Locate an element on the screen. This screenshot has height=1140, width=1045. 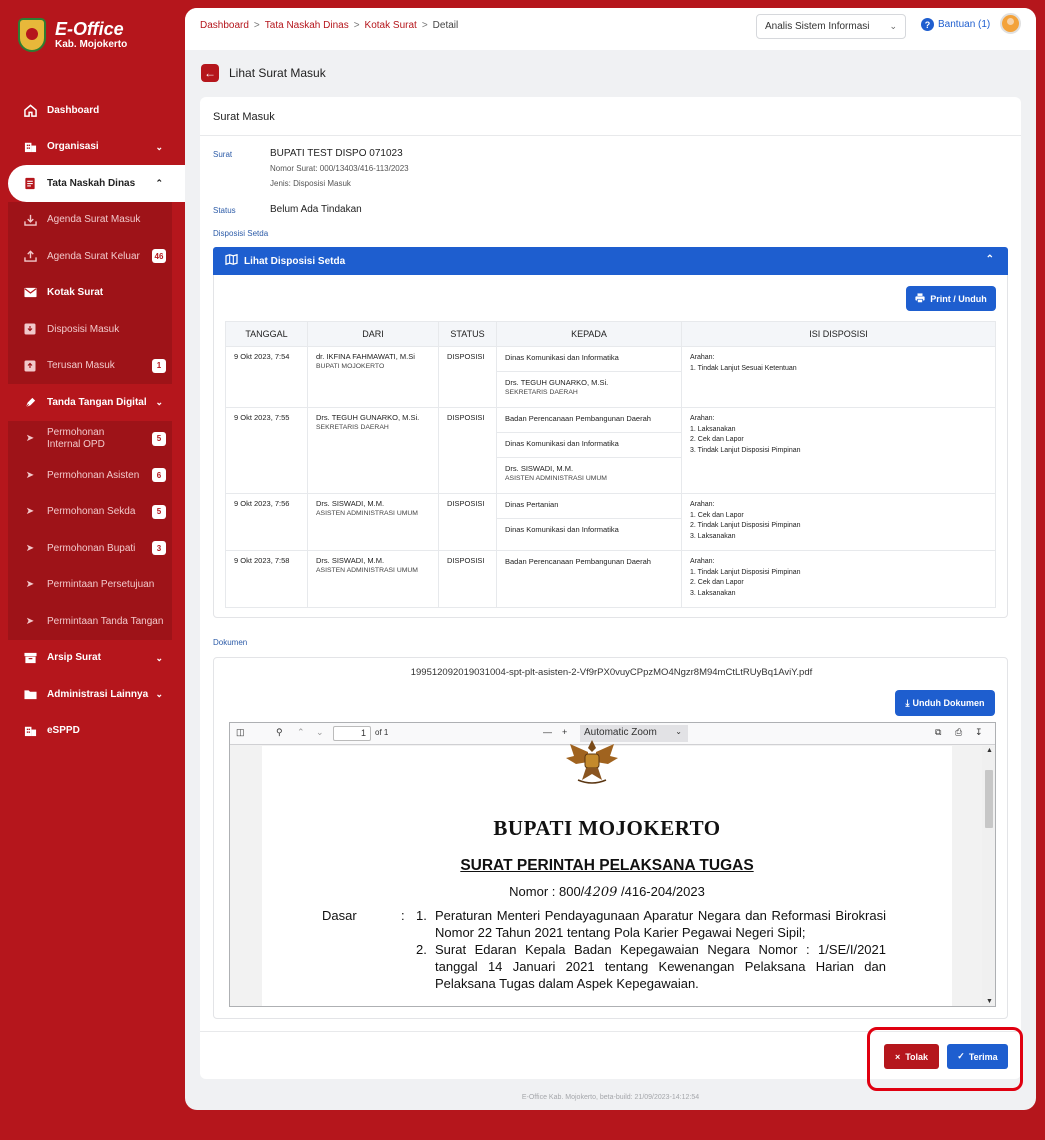
sidebar-item-agenda-surat-keluar: Agenda Surat Keluar 46 is located at coordinates (90, 256).